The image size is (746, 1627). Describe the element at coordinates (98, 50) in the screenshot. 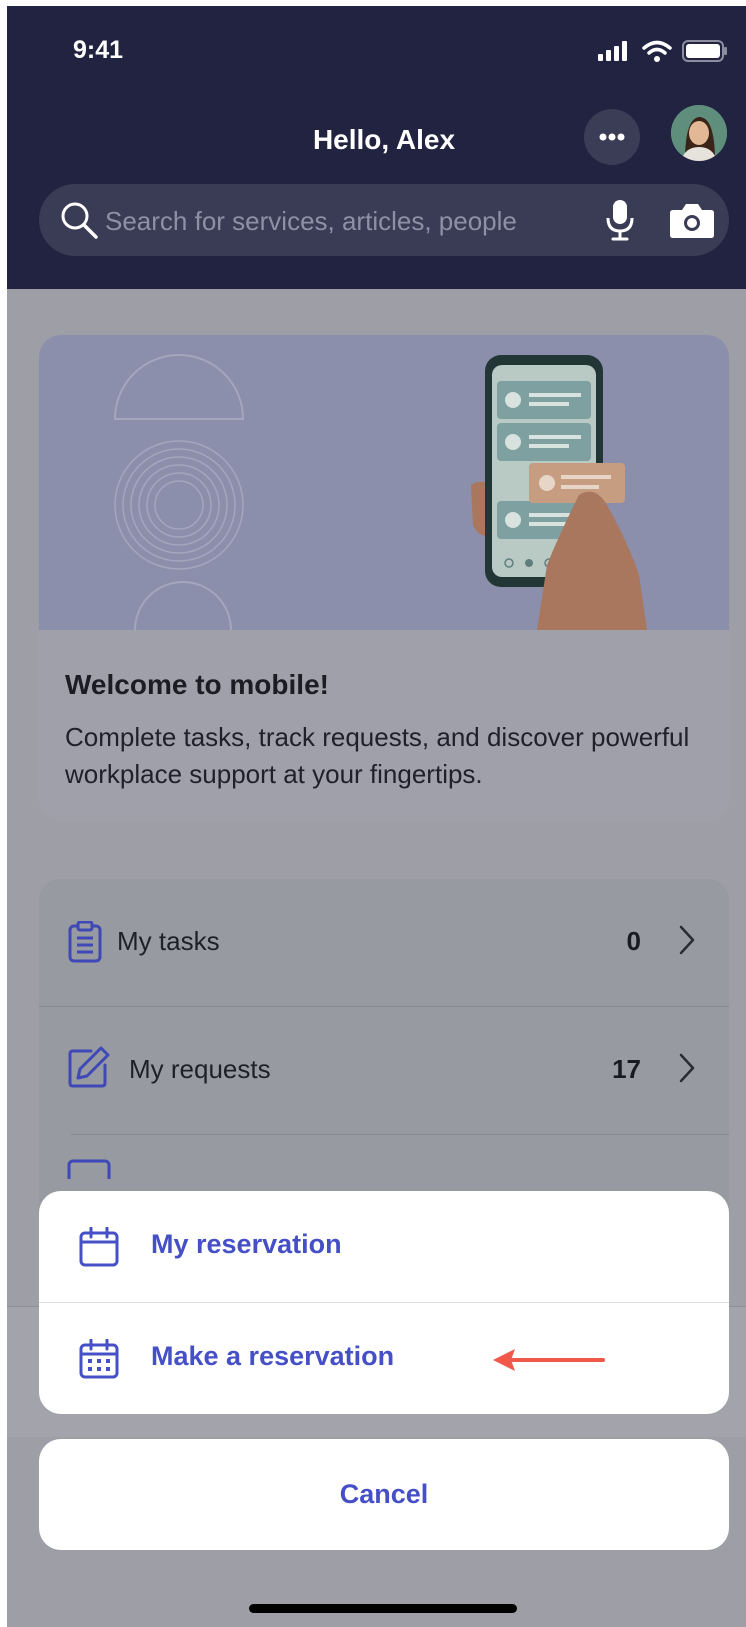

I see `status-time: 9:41` at that location.